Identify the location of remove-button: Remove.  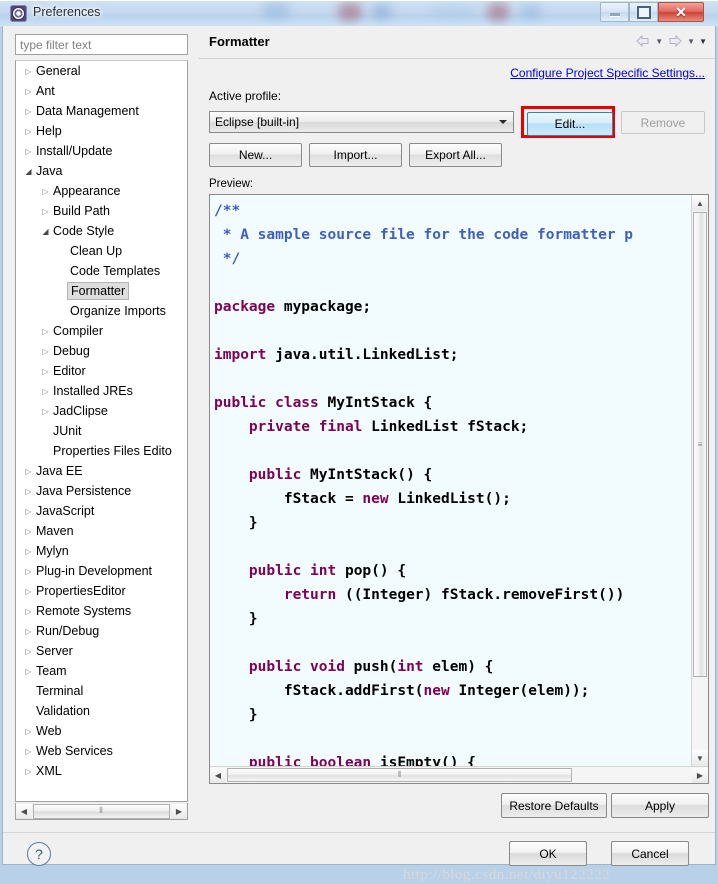
(663, 122).